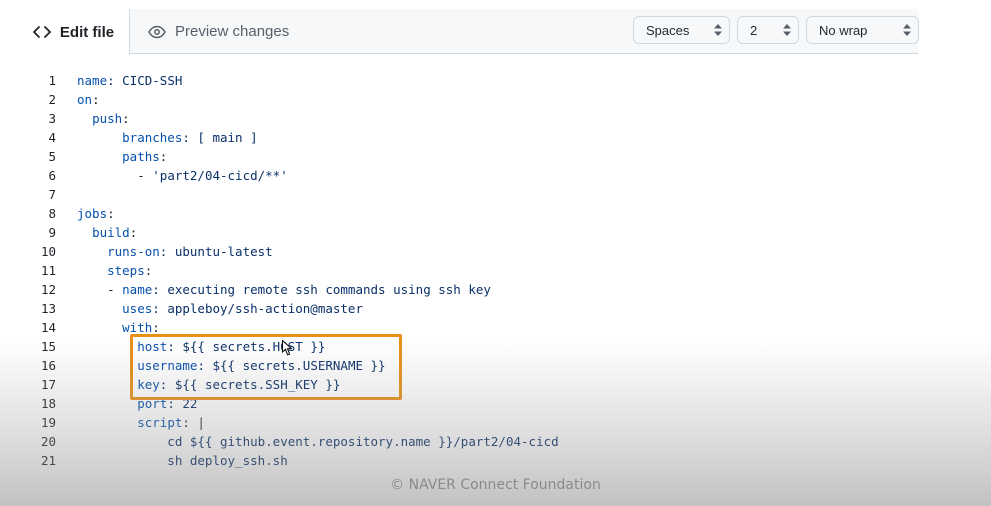 The height and width of the screenshot is (506, 991). Describe the element at coordinates (48, 308) in the screenshot. I see `line-number: 13` at that location.